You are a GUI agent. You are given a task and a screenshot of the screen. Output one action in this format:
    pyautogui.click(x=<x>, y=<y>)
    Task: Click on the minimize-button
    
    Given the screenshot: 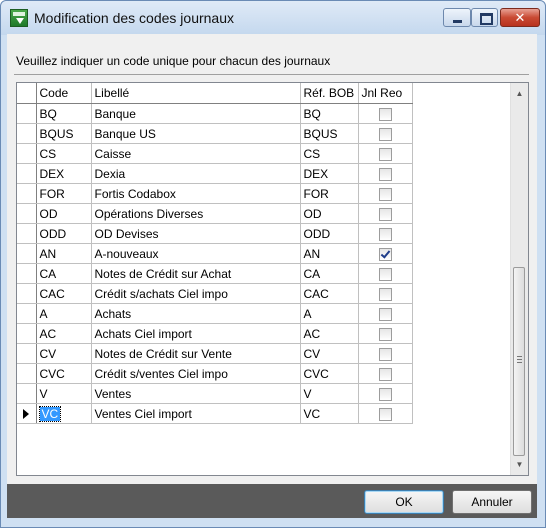 What is the action you would take?
    pyautogui.click(x=457, y=17)
    